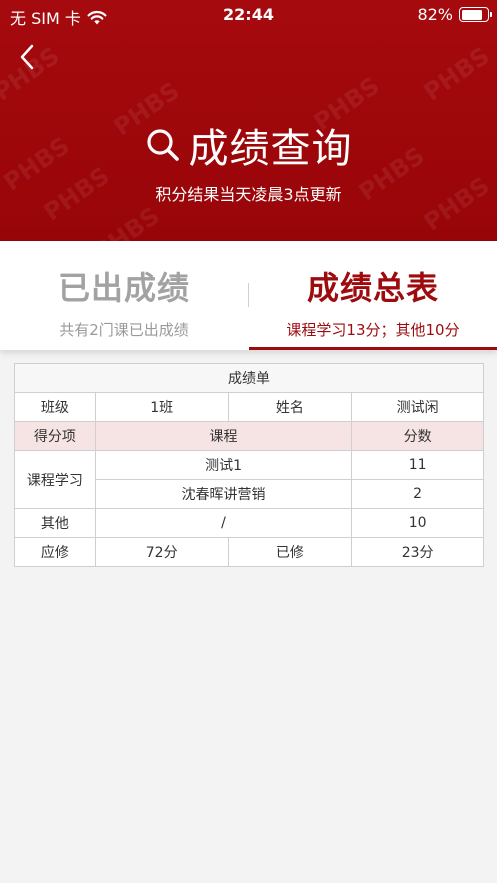 The width and height of the screenshot is (497, 883). What do you see at coordinates (223, 436) in the screenshot?
I see `header-course: 课程` at bounding box center [223, 436].